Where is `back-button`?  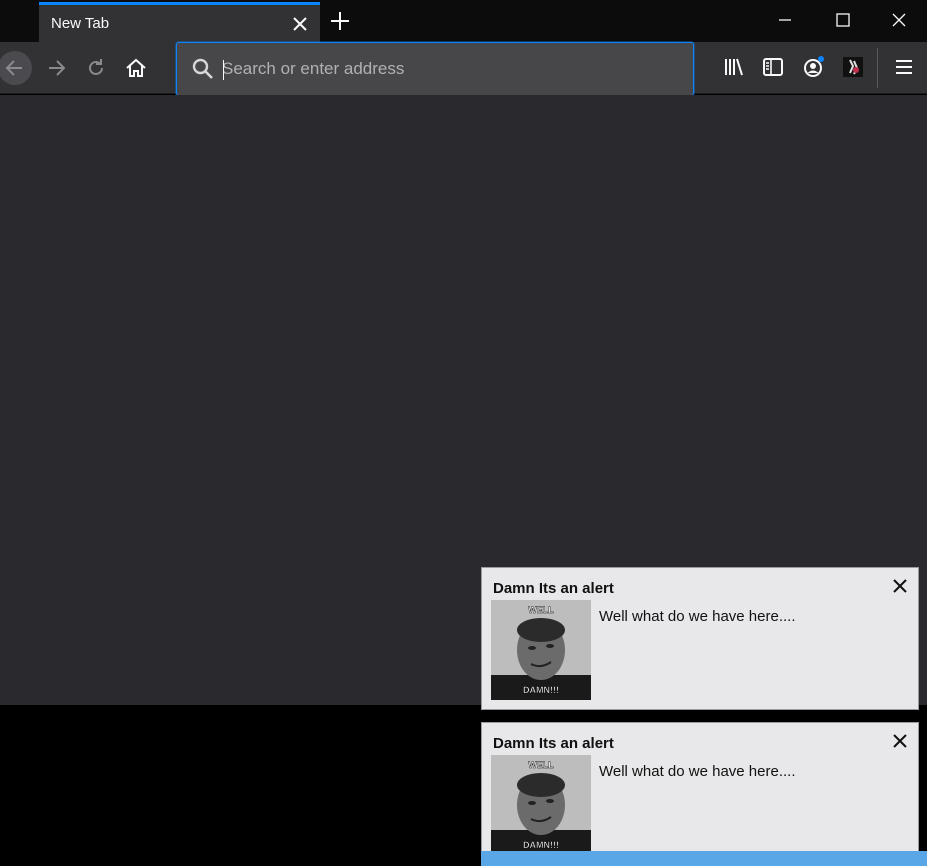
back-button is located at coordinates (16, 68).